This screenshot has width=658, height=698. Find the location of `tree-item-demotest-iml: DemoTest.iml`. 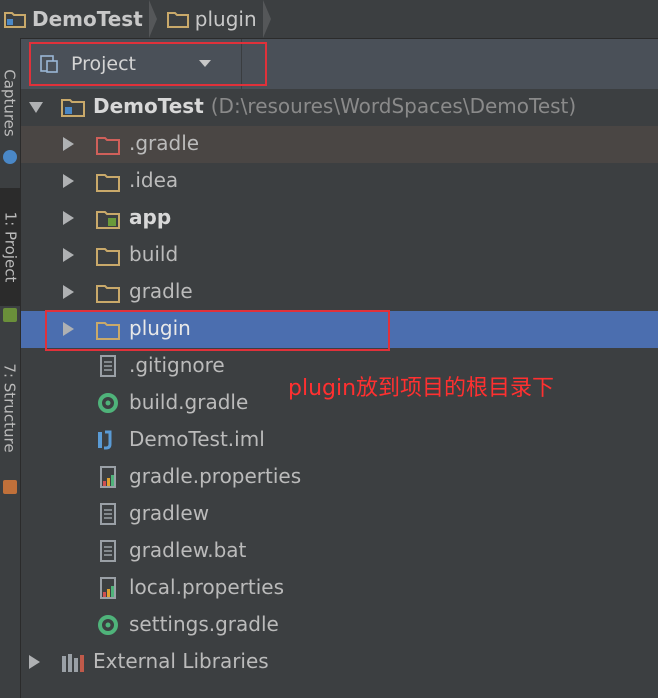

tree-item-demotest-iml: DemoTest.iml is located at coordinates (339, 440).